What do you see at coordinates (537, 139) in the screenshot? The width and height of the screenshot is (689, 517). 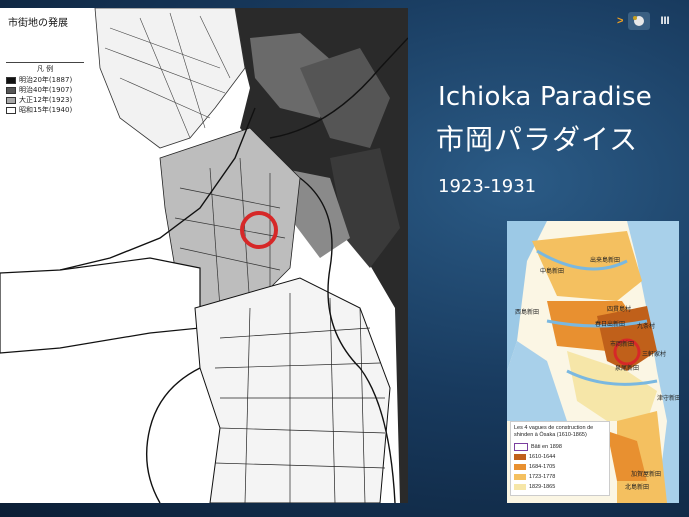 I see `slide-title-japanese: 市岡パラダイス` at bounding box center [537, 139].